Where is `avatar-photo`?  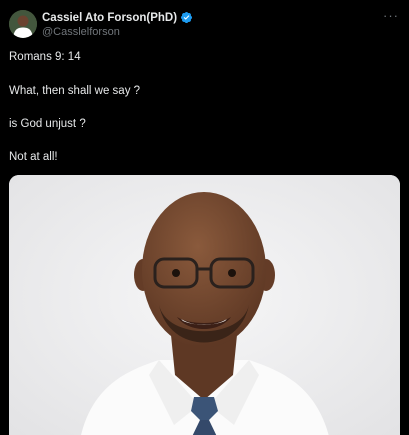 avatar-photo is located at coordinates (23, 24).